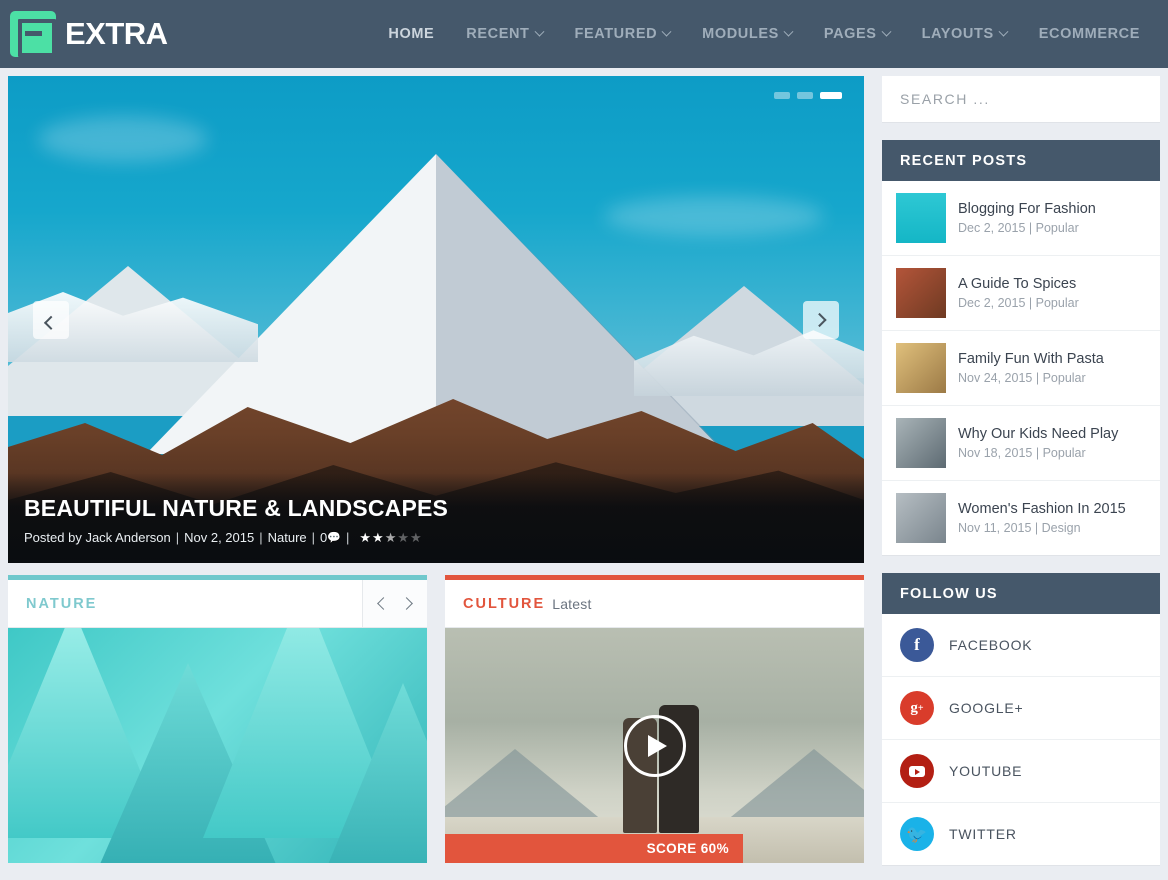 This screenshot has height=880, width=1168. I want to click on nav-label-ecommerce: ECOMMERCE, so click(1089, 34).